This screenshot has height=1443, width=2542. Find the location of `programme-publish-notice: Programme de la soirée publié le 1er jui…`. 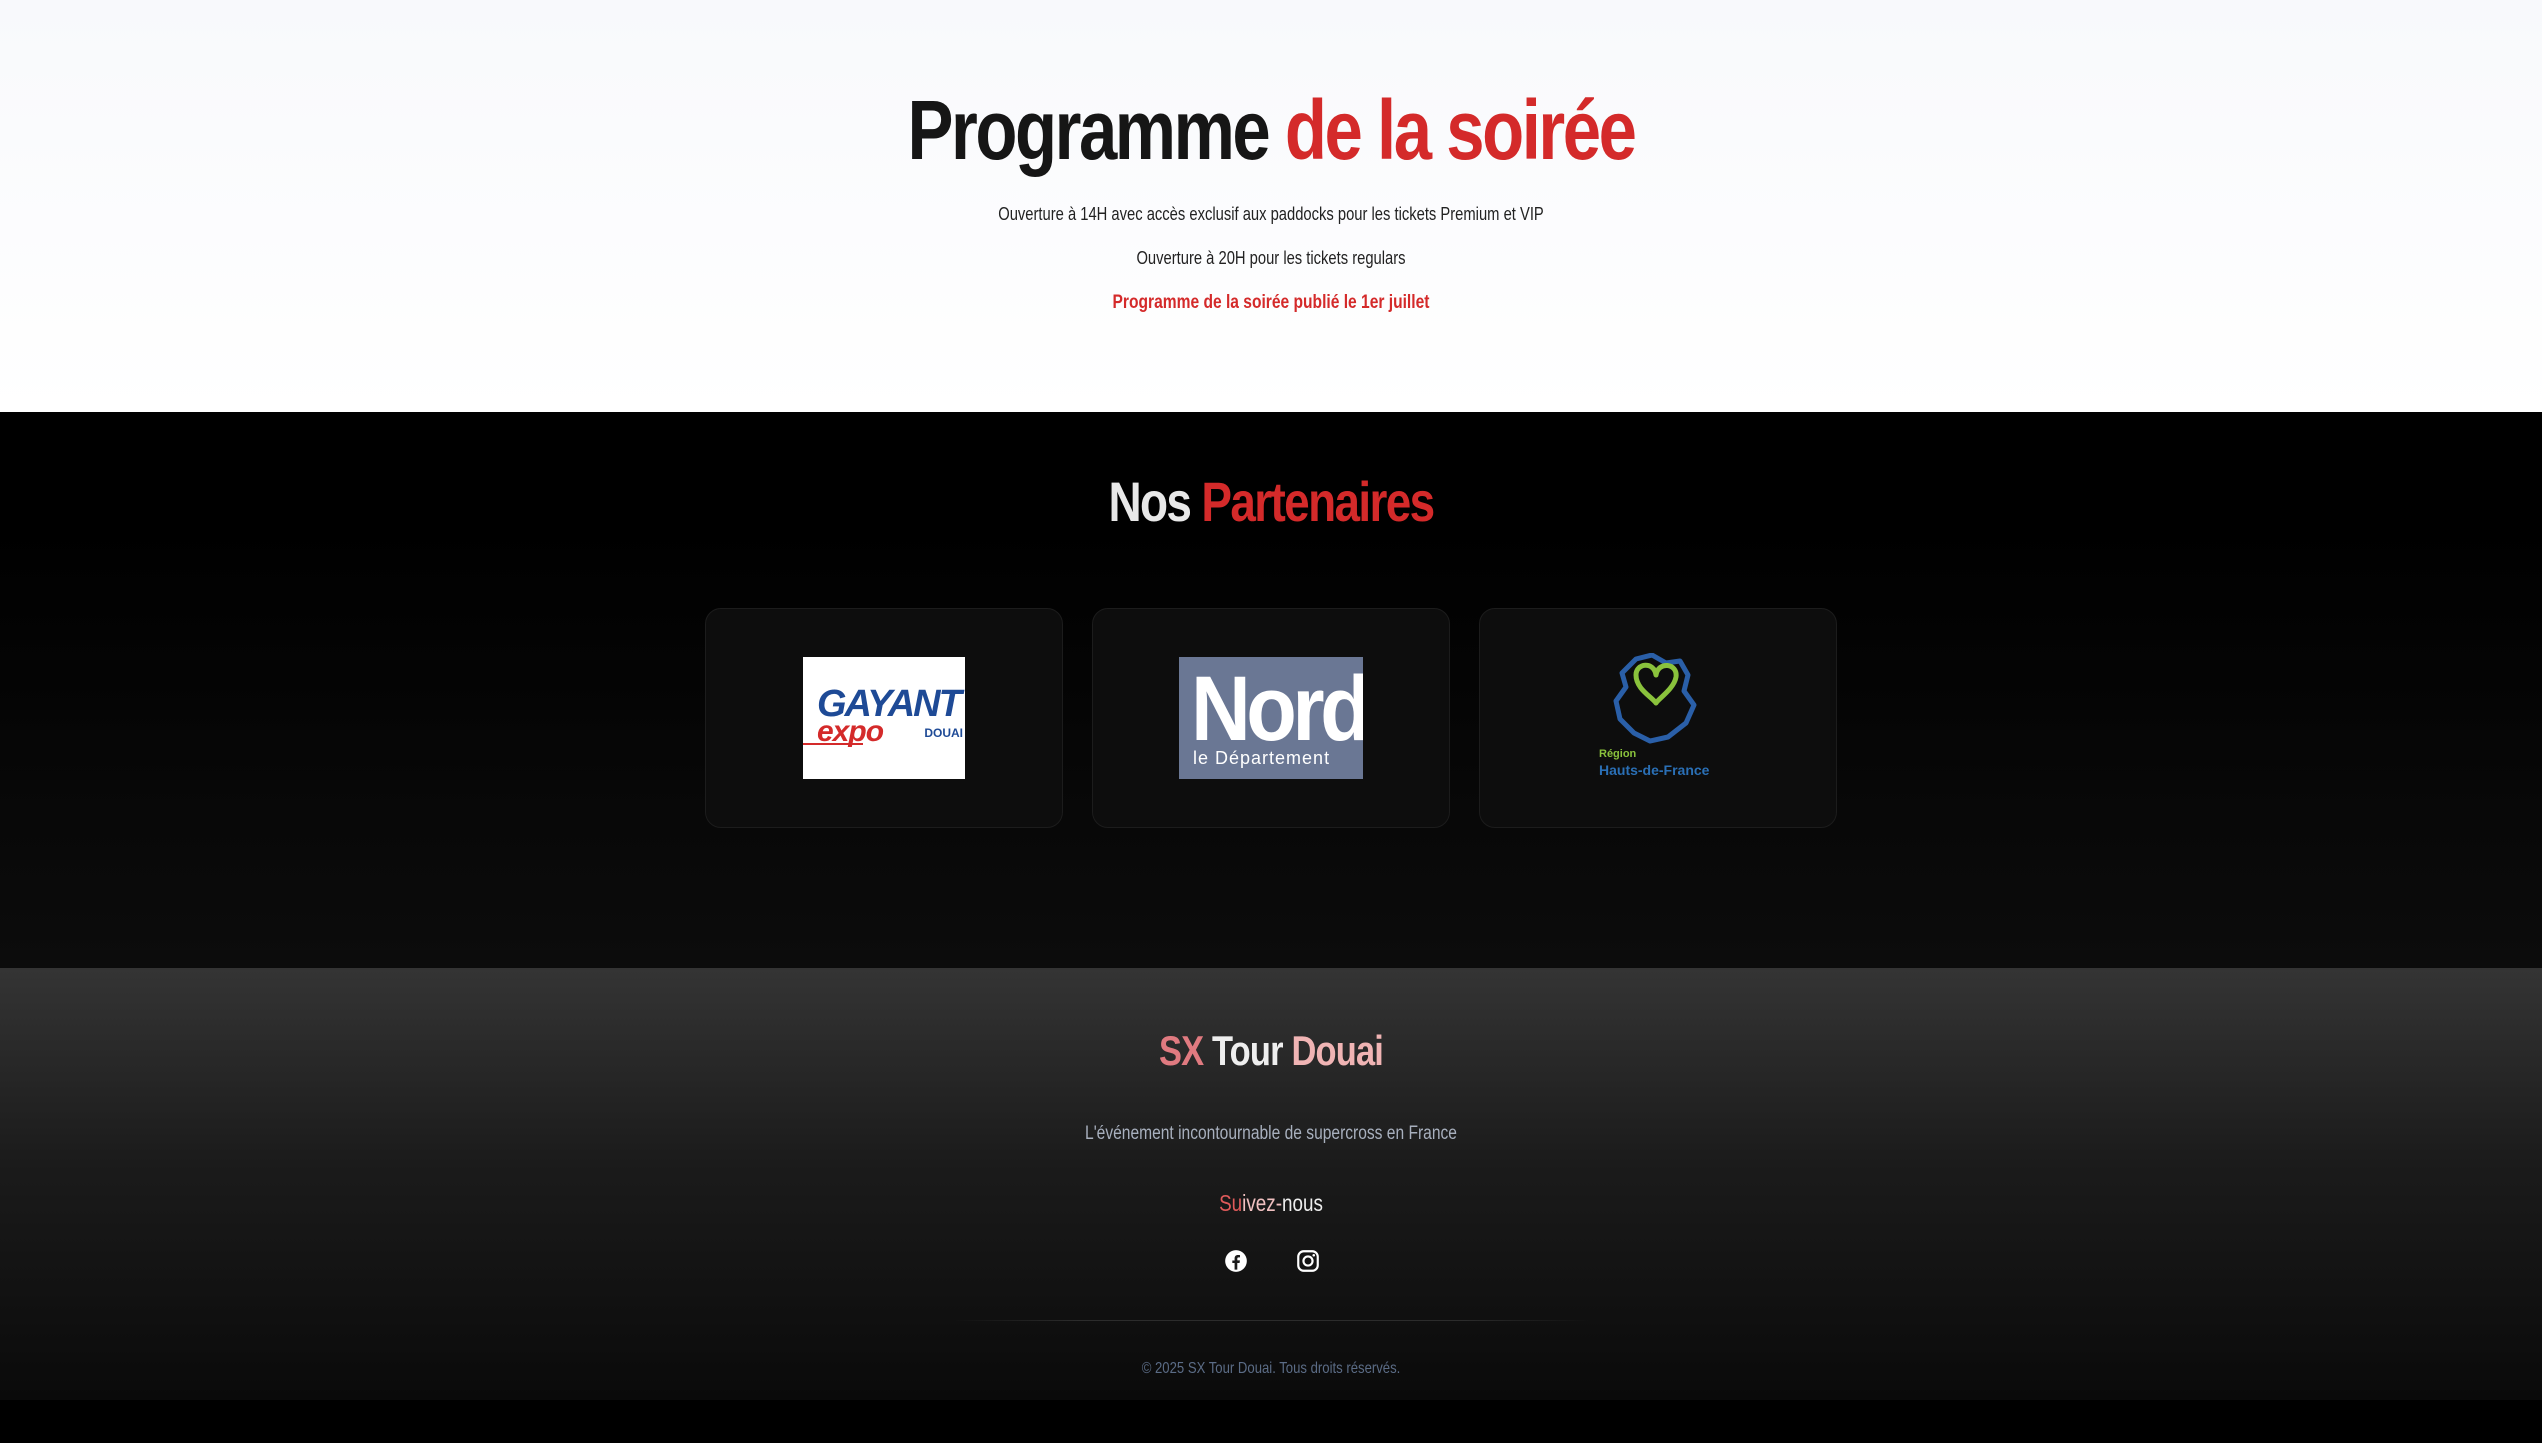

programme-publish-notice: Programme de la soirée publié le 1er jui… is located at coordinates (1271, 302).